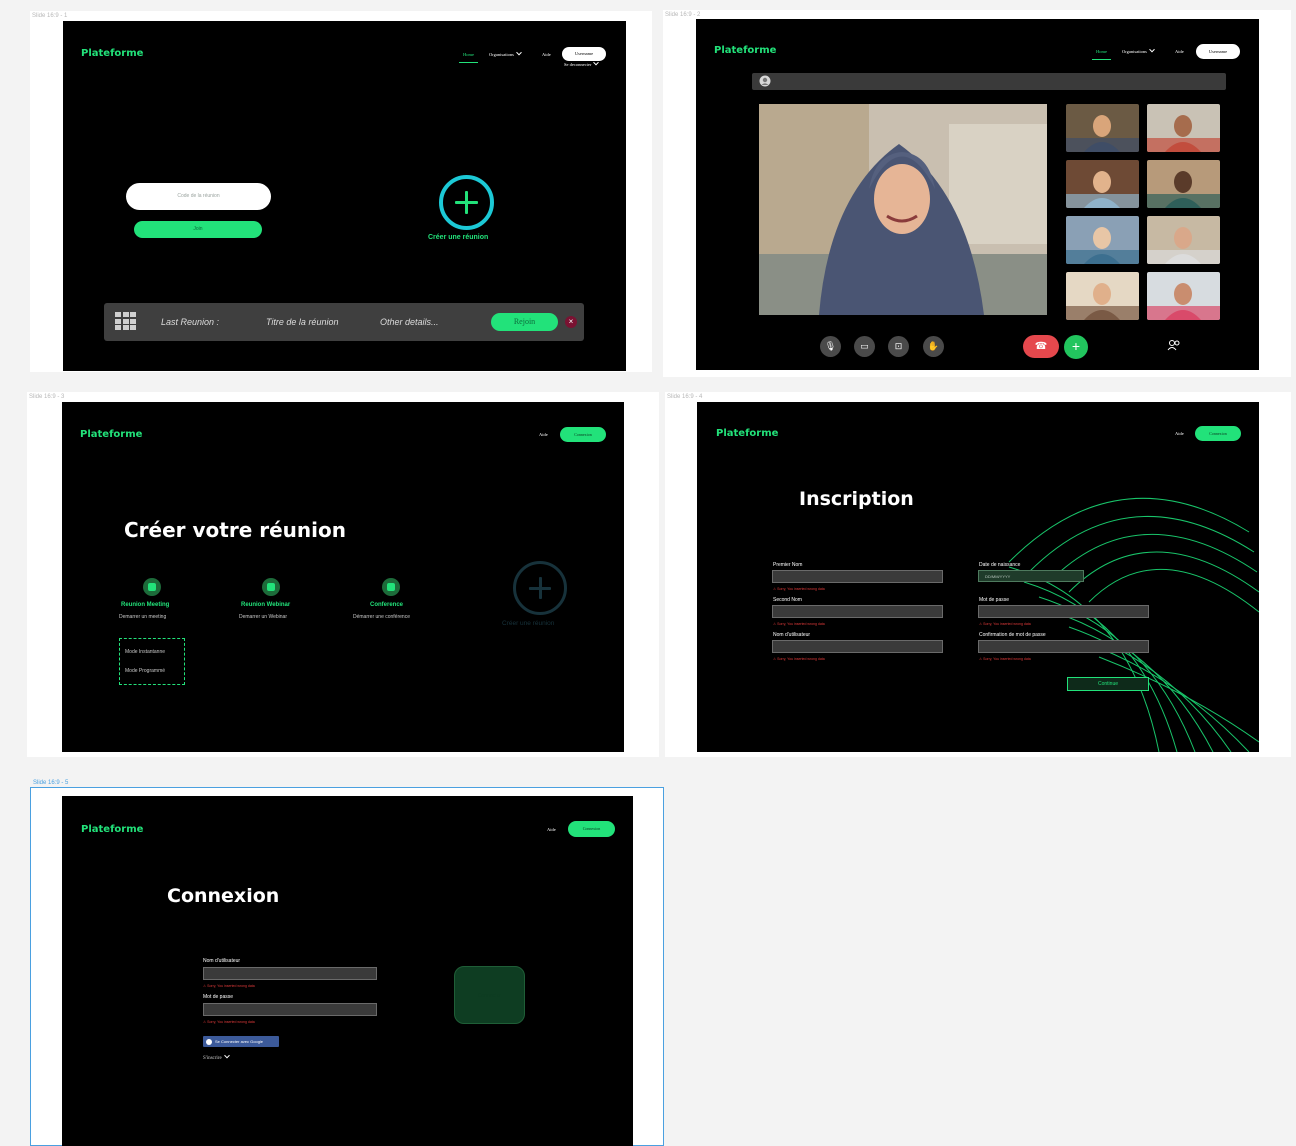  I want to click on webinar-option-icon, so click(271, 587).